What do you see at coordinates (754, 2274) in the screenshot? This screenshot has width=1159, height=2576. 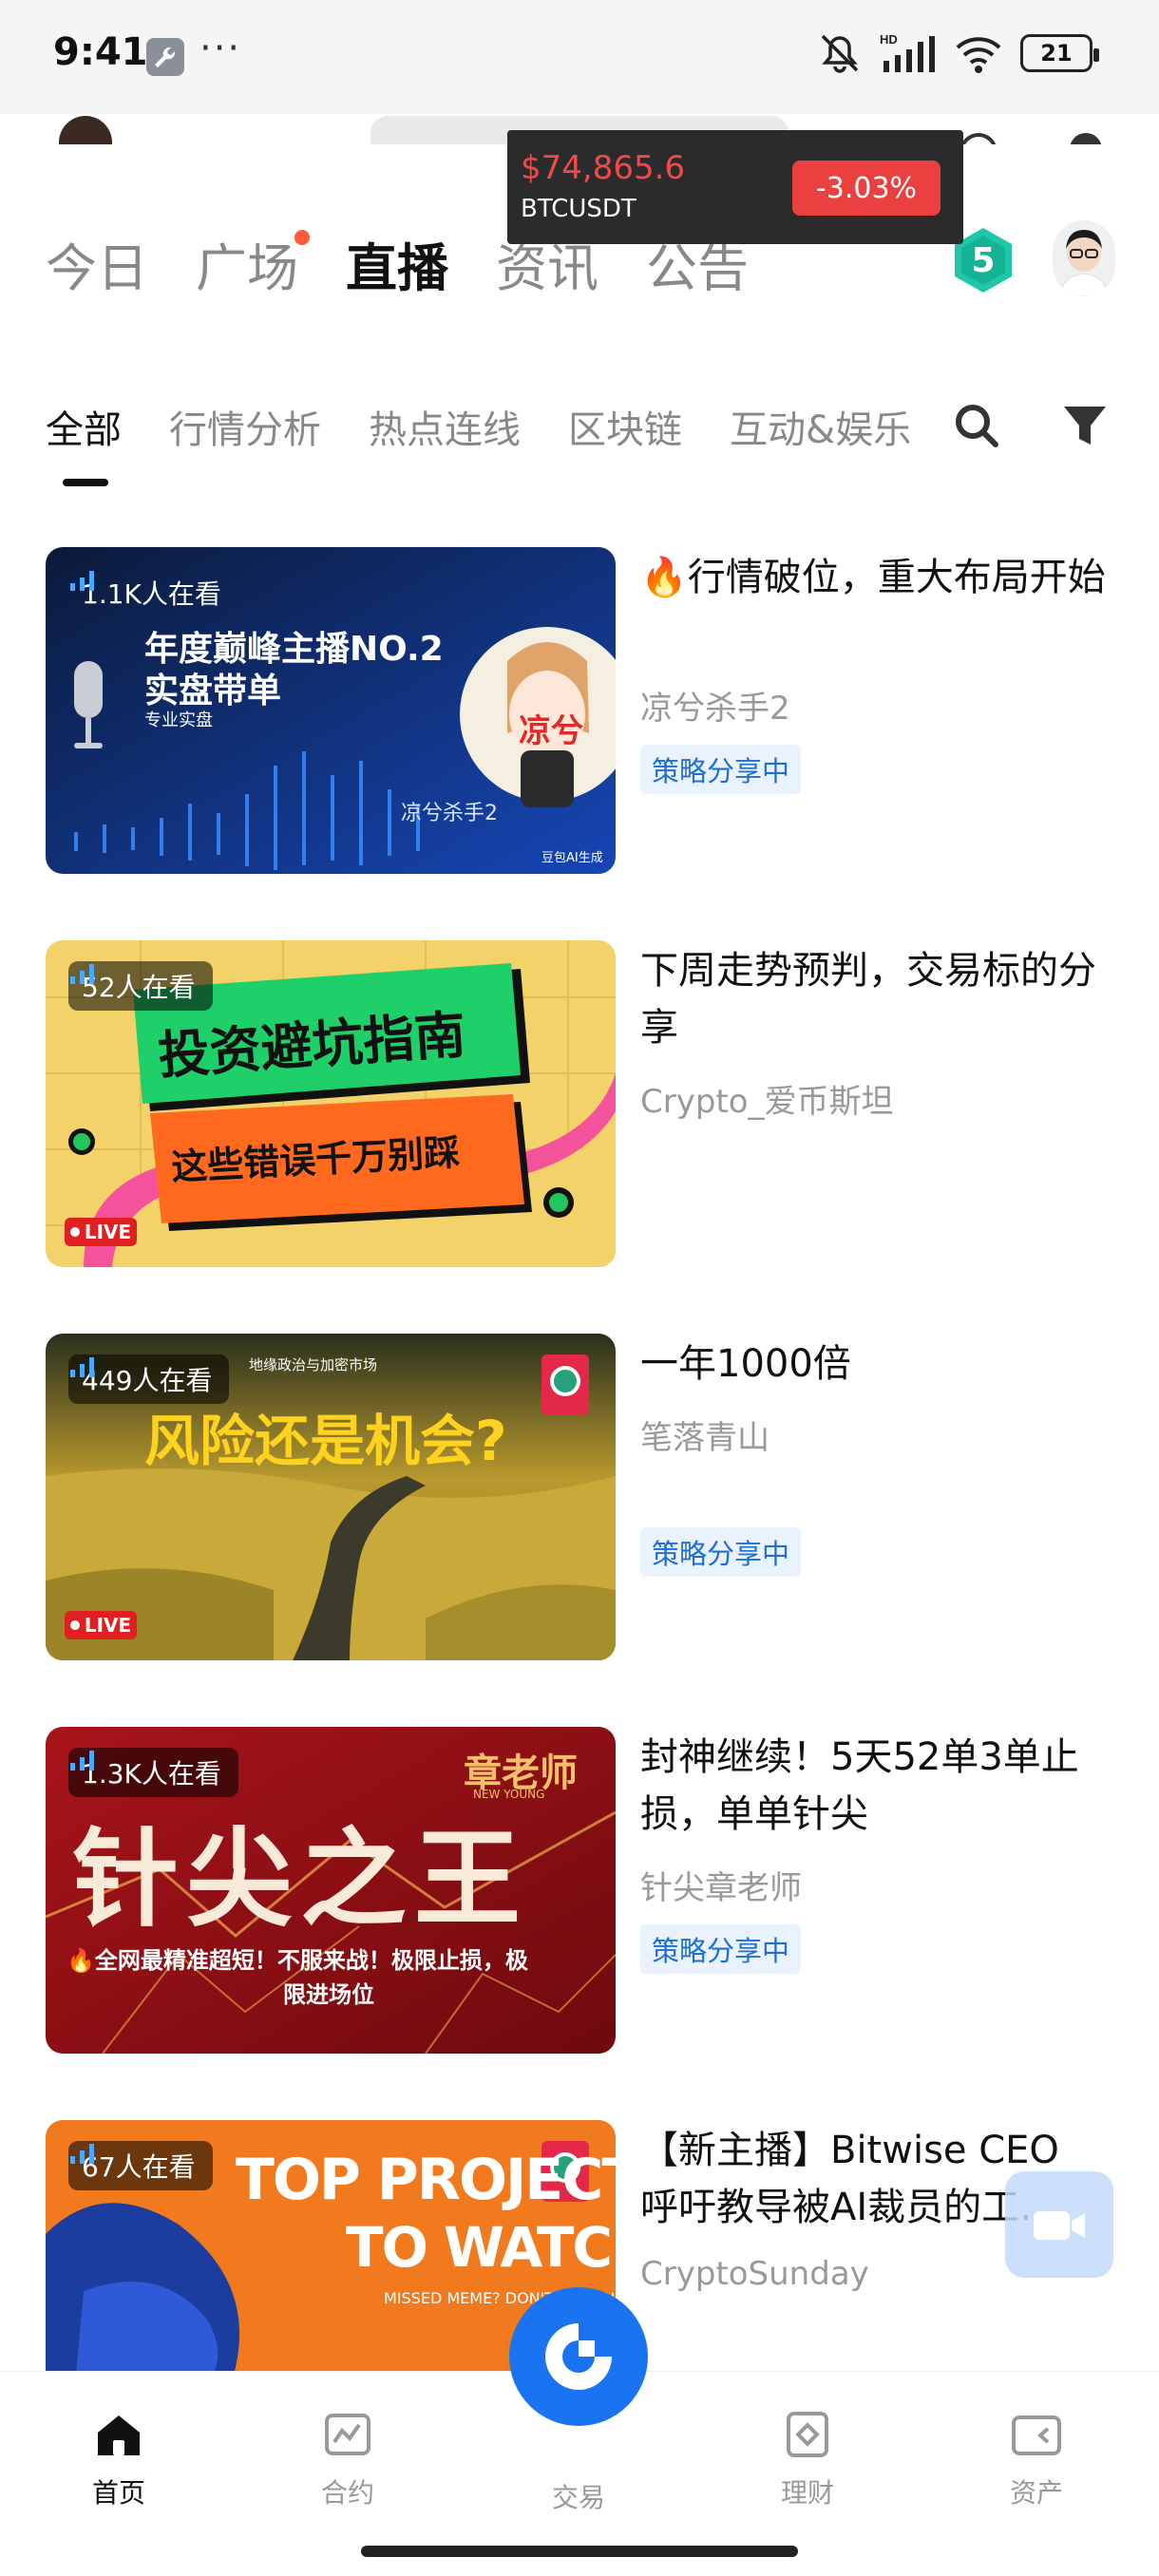 I see `stream-host: CryptoSunday` at bounding box center [754, 2274].